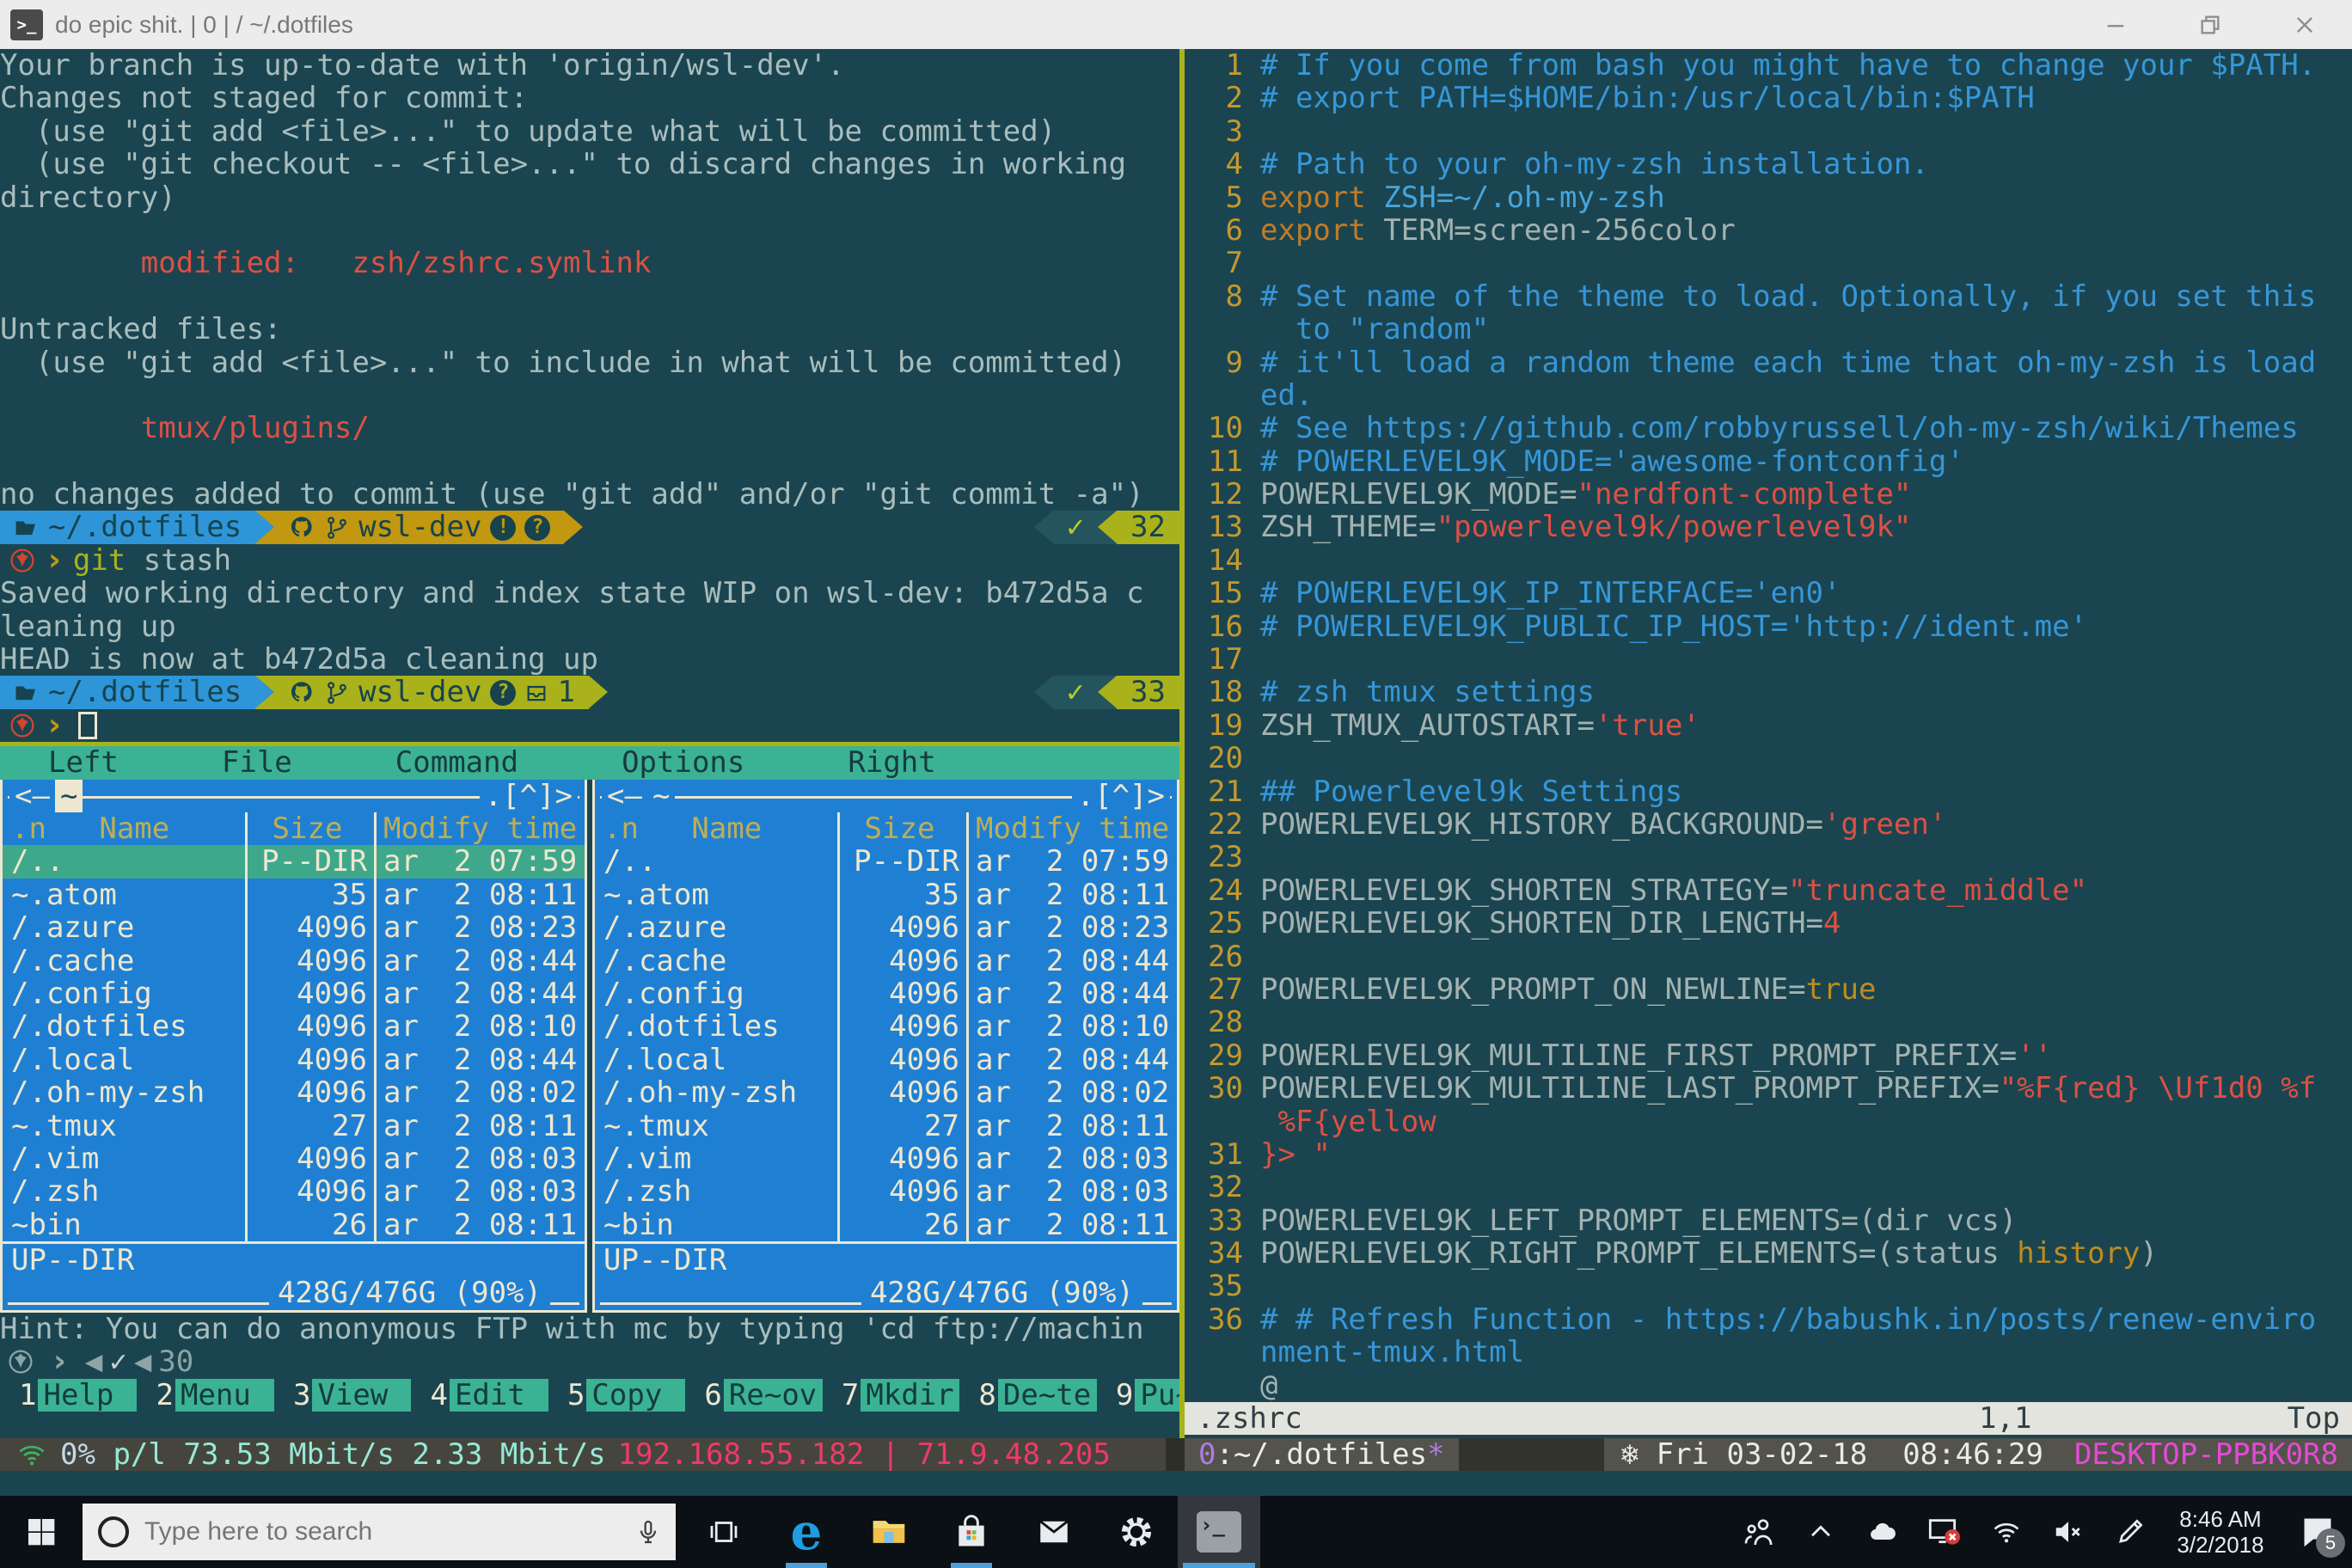 The image size is (2352, 1568). I want to click on mc-ministatus: UP--DIR, so click(73, 1260).